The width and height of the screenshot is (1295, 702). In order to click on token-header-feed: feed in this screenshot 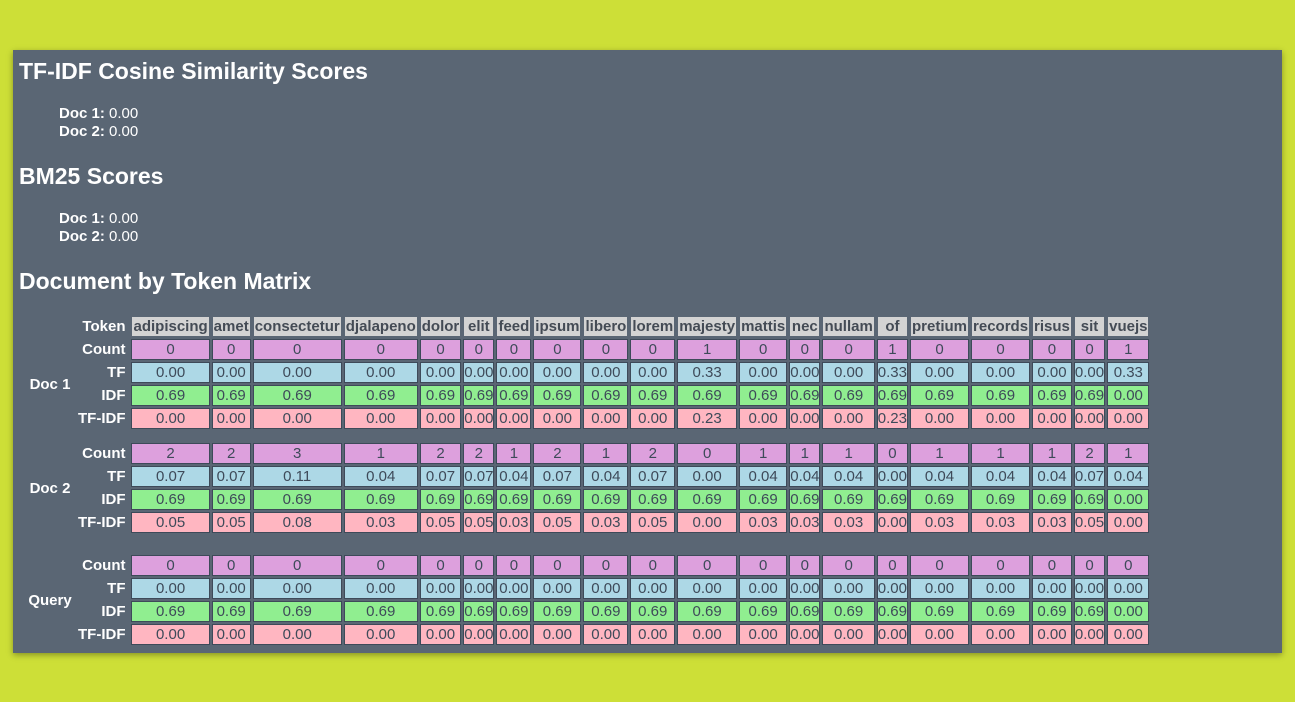, I will do `click(514, 326)`.